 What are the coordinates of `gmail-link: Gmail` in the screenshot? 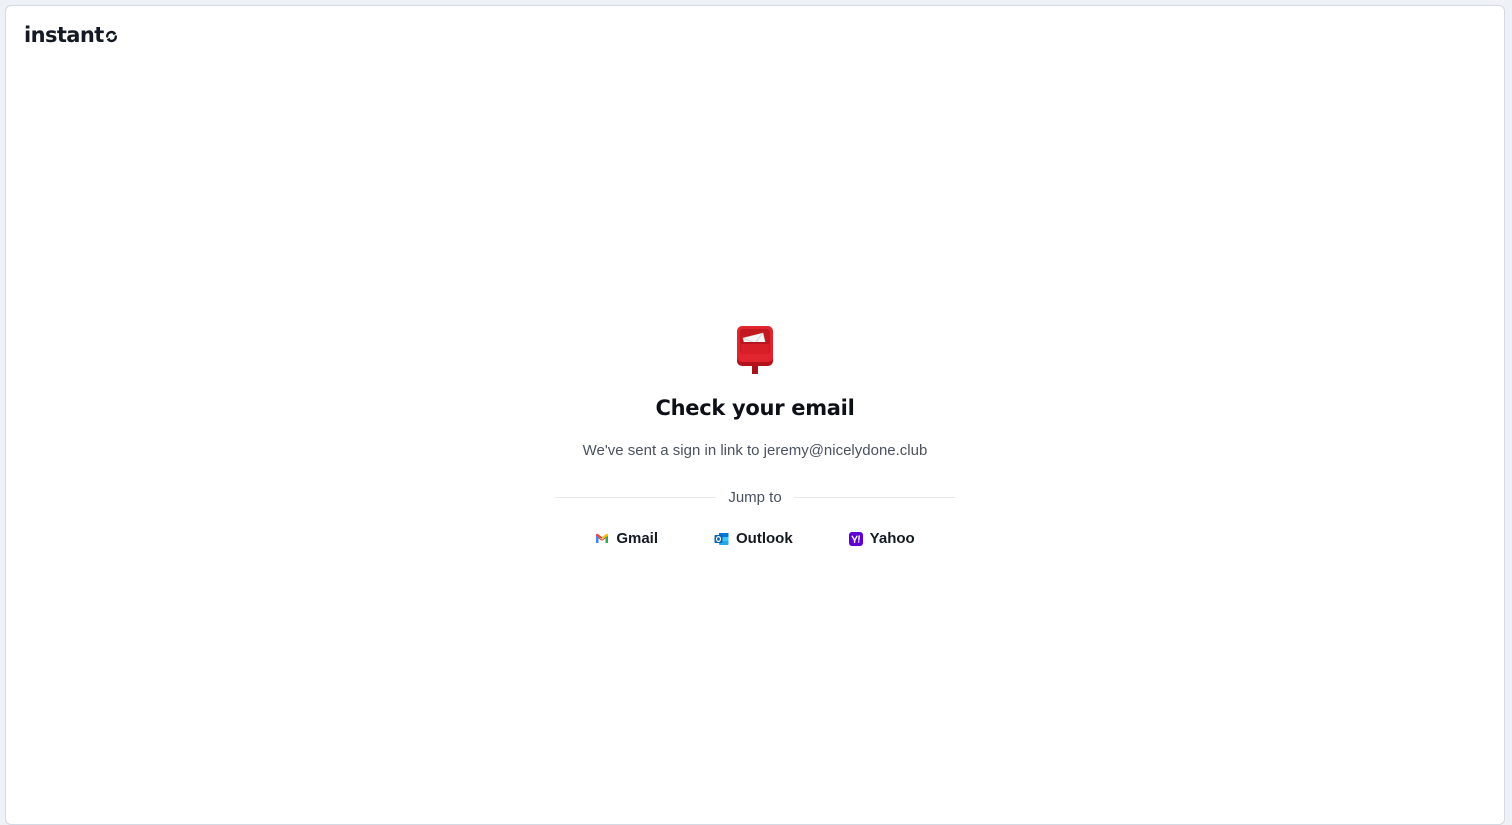 It's located at (626, 538).